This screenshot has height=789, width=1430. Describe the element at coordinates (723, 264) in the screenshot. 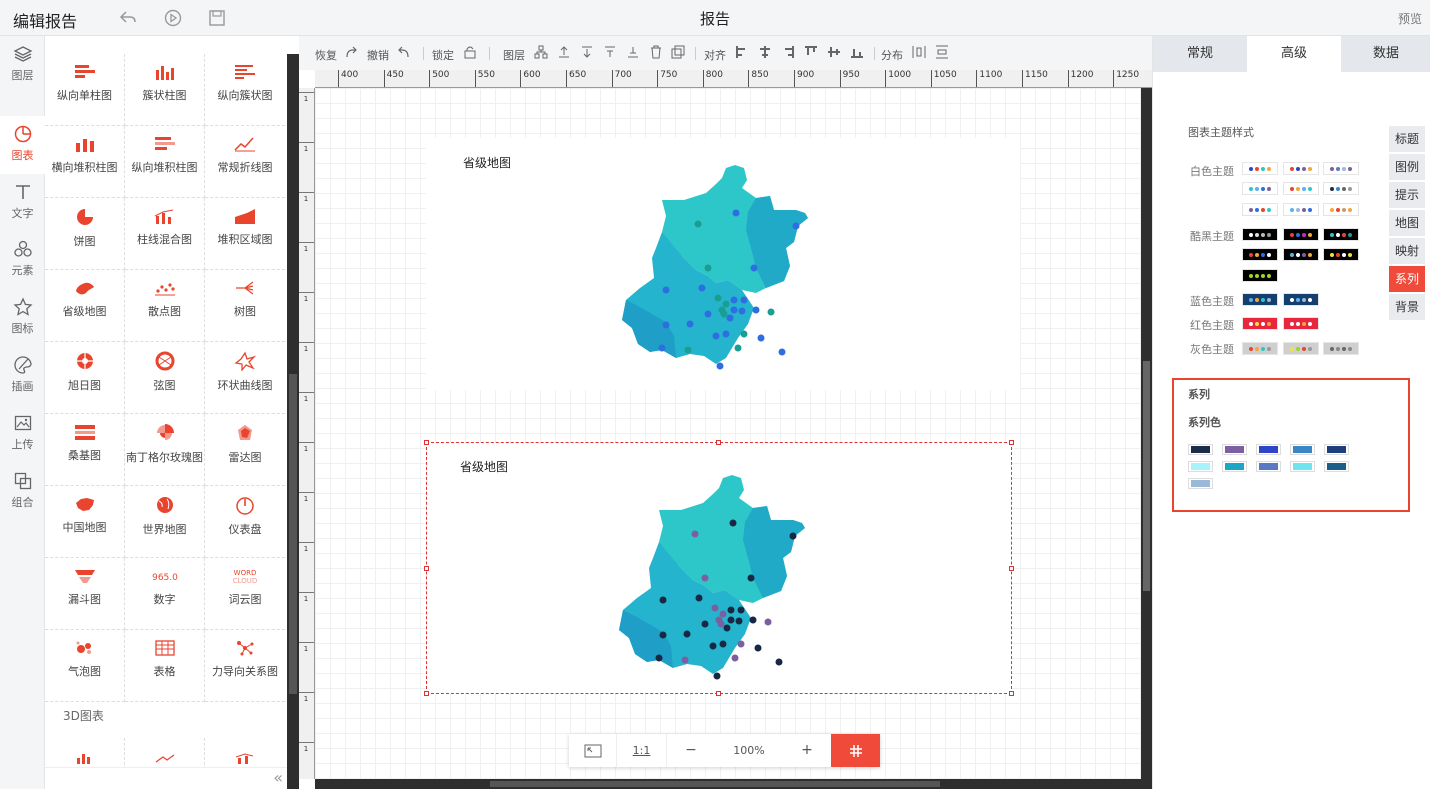

I see `map-chart-1: 省级地图` at that location.